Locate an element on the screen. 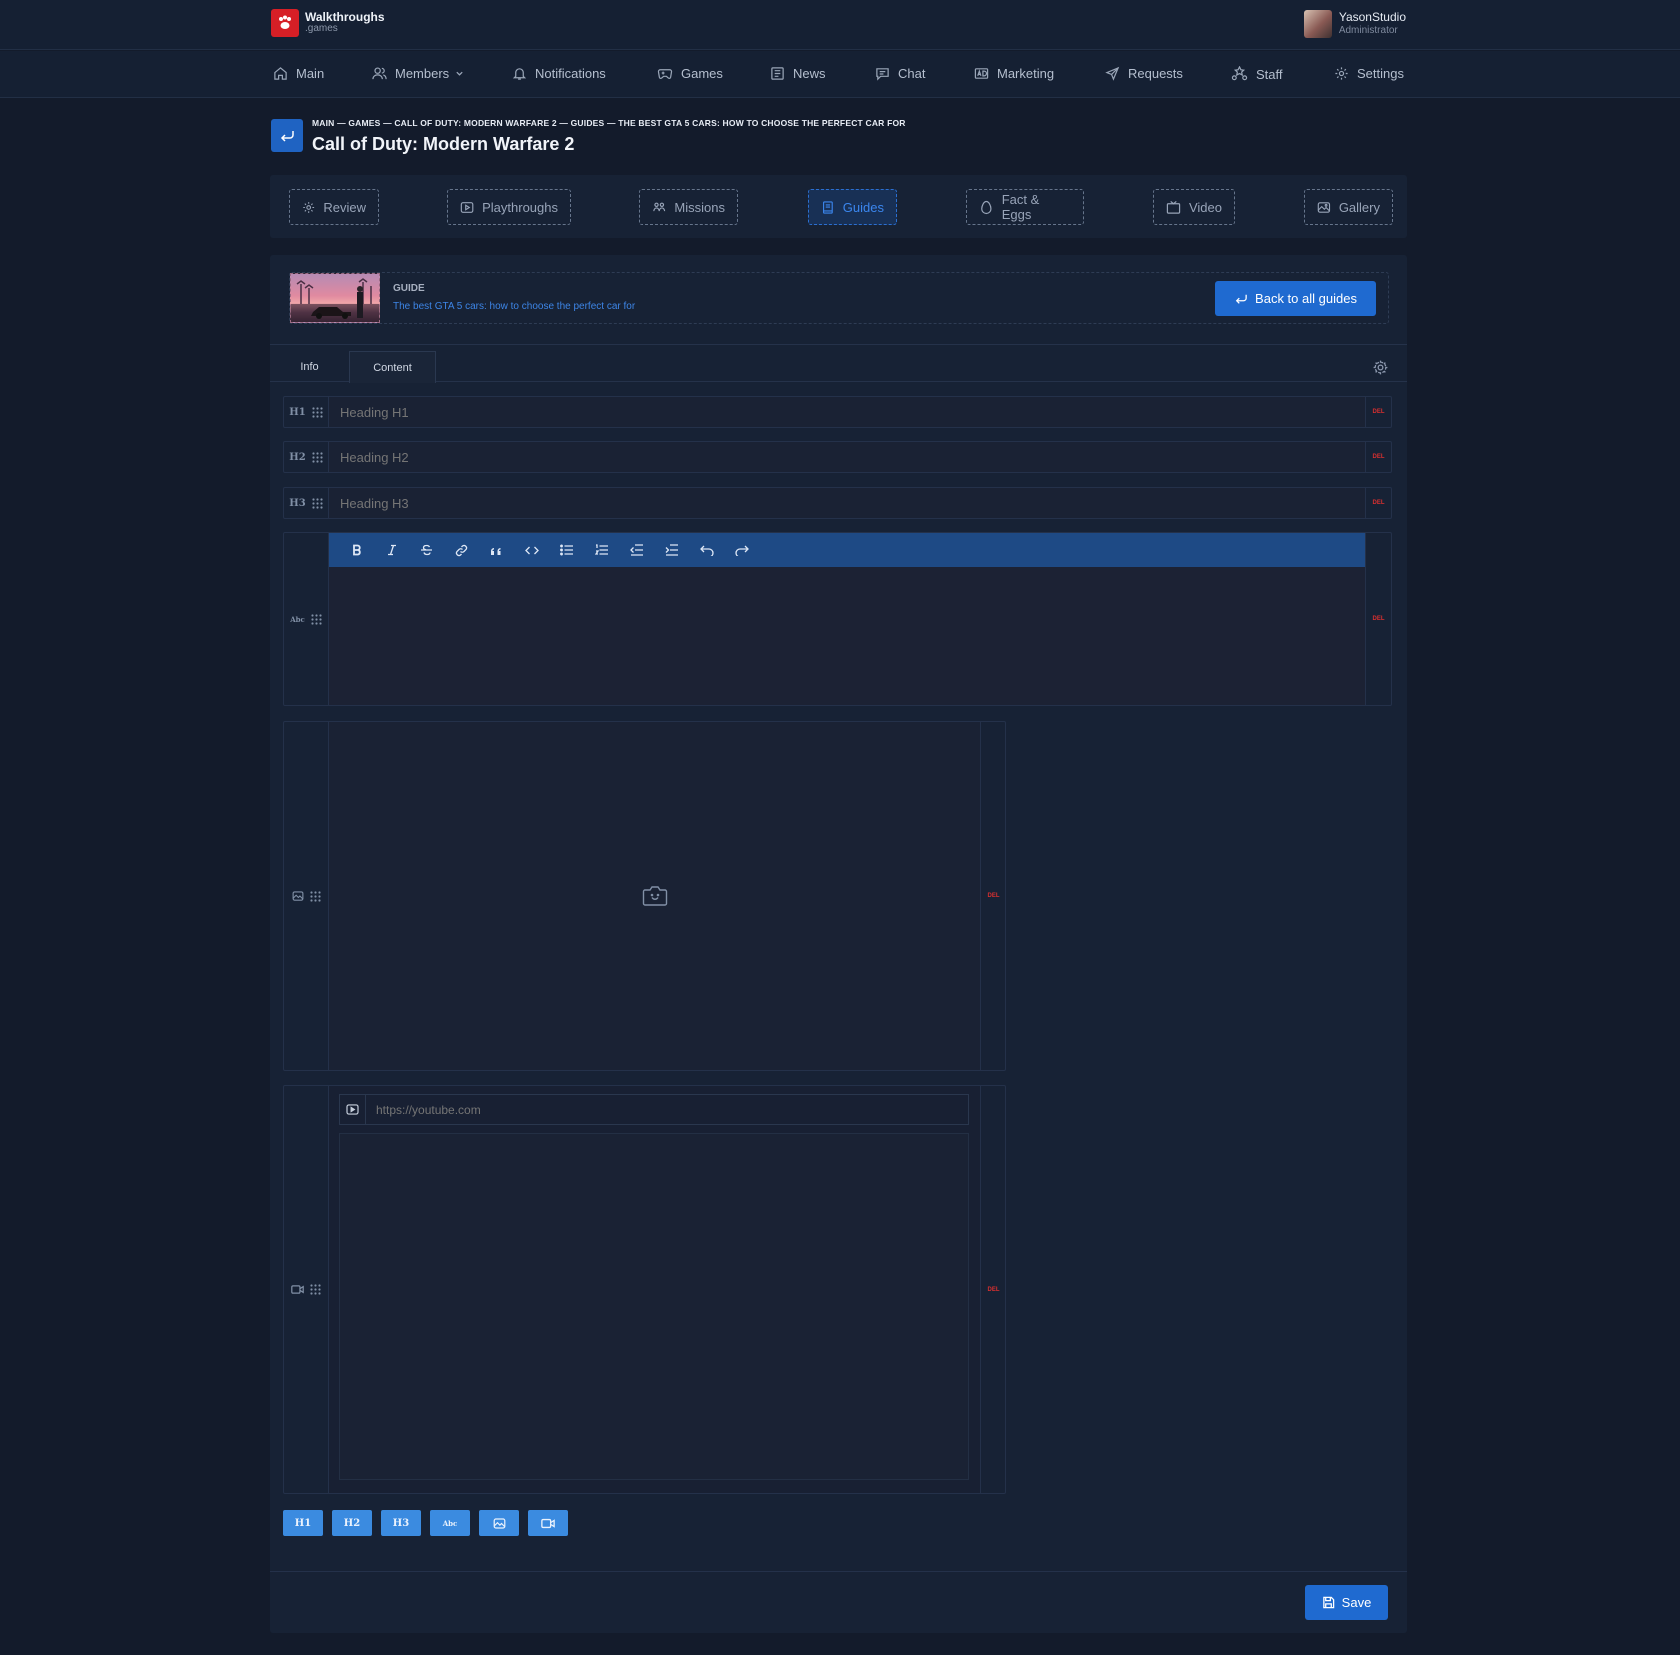 This screenshot has height=1655, width=1680. nav-label: Members is located at coordinates (422, 73).